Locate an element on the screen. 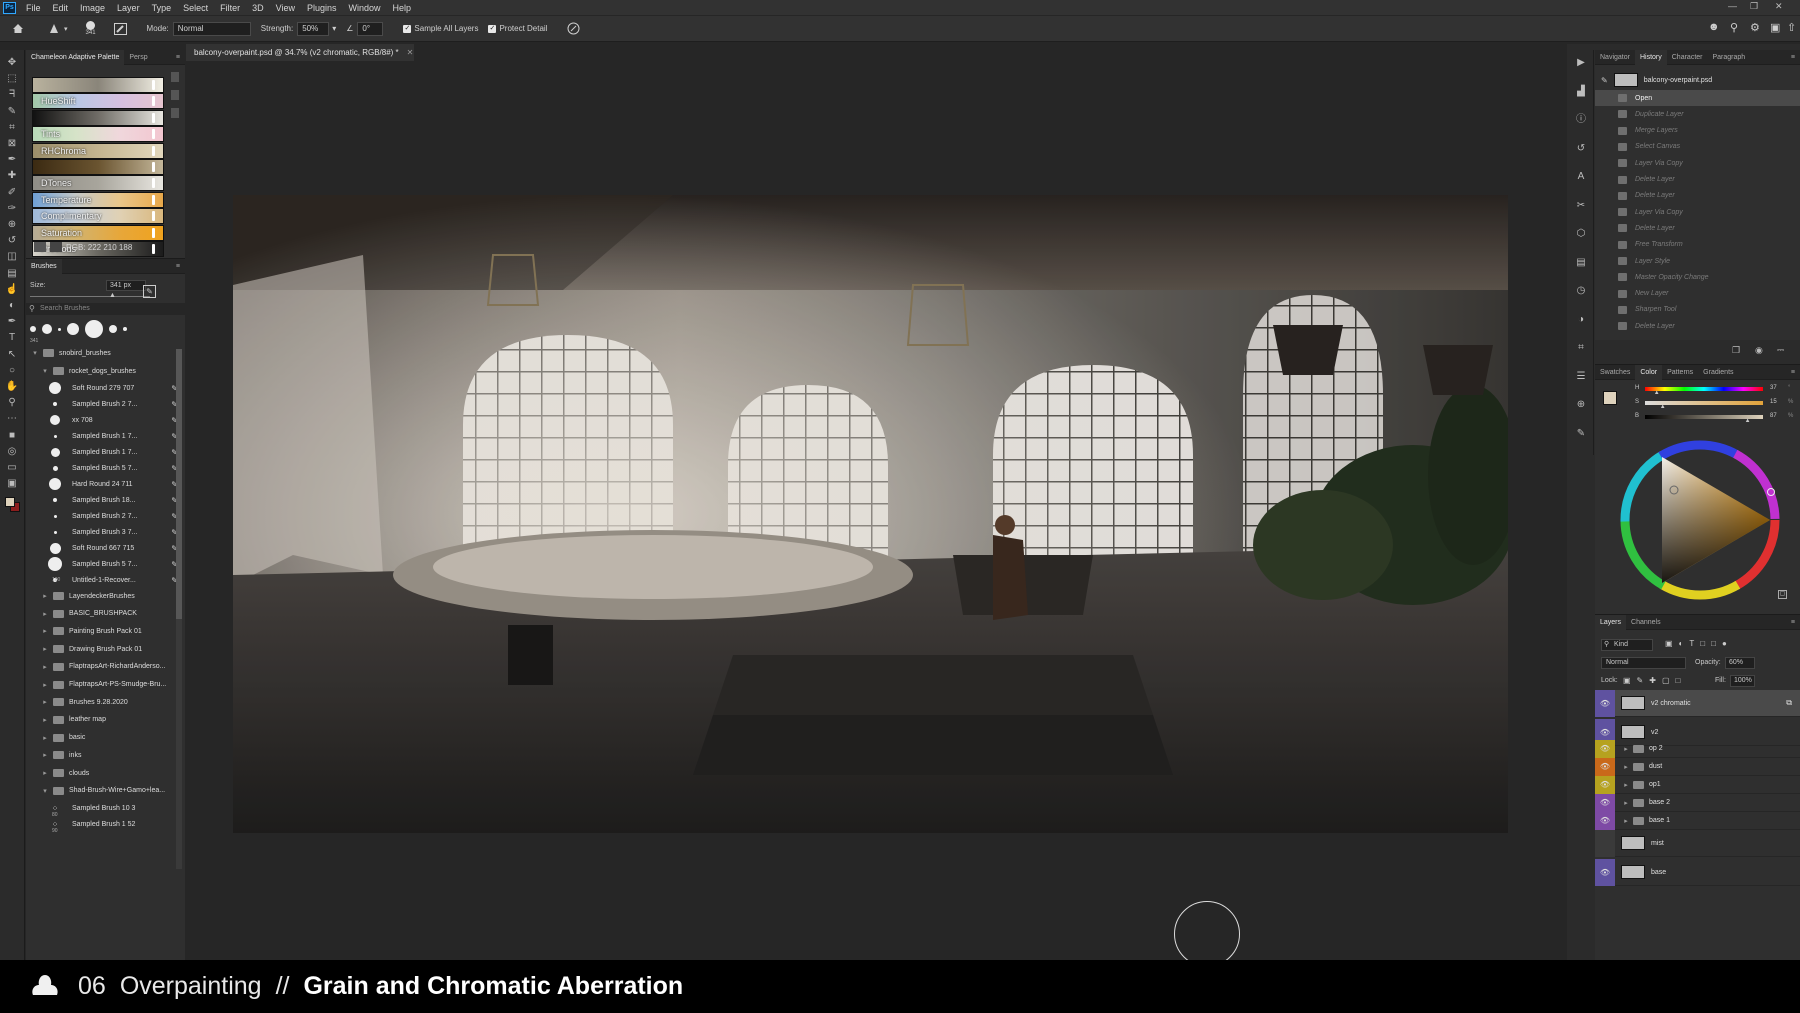 The image size is (1800, 1013). palette-row is located at coordinates (98, 117).